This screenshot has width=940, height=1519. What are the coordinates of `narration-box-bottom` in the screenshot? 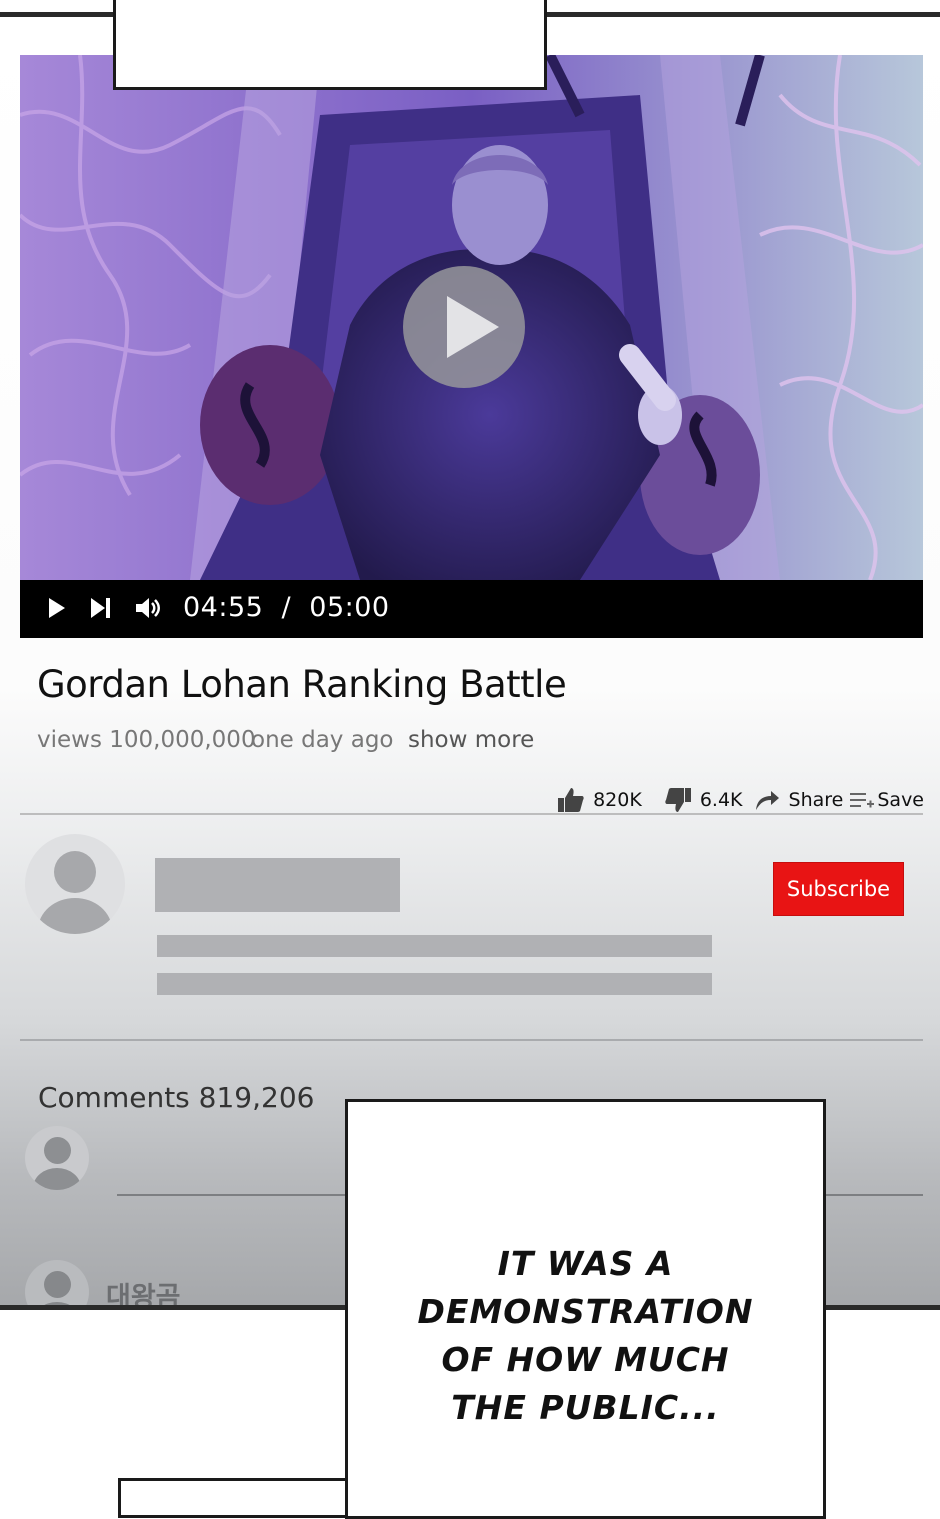 It's located at (238, 1498).